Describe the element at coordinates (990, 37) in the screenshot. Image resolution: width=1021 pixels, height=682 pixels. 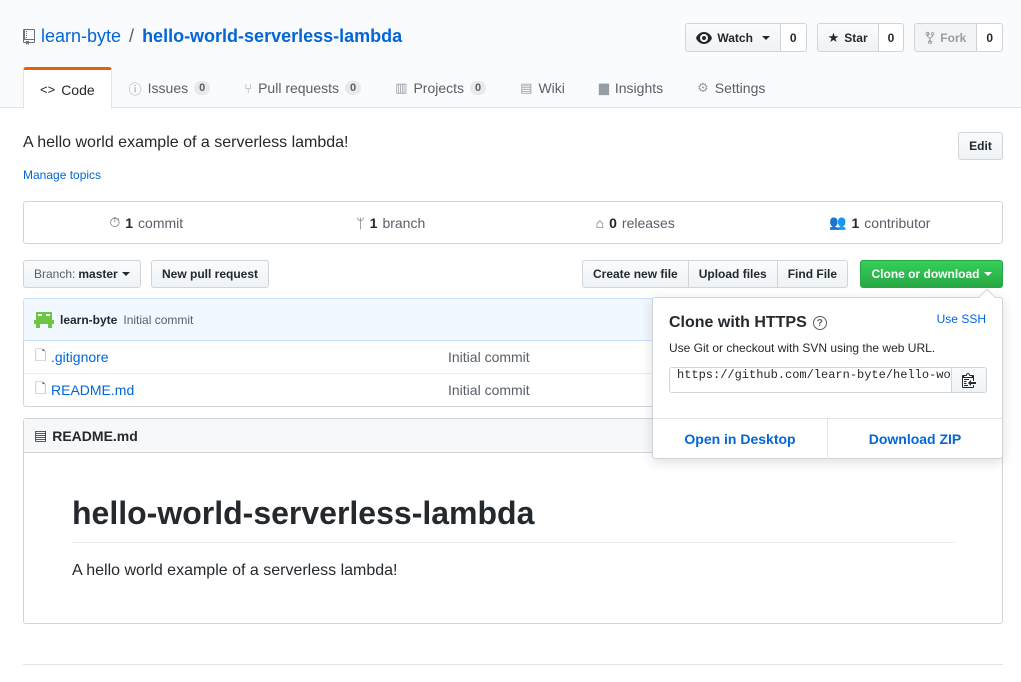
I see `fork-count: 0` at that location.